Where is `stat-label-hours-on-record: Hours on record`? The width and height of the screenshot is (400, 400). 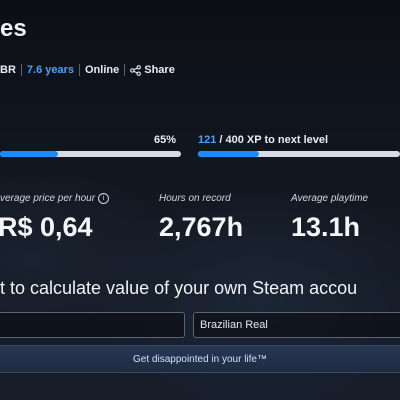
stat-label-hours-on-record: Hours on record is located at coordinates (195, 198).